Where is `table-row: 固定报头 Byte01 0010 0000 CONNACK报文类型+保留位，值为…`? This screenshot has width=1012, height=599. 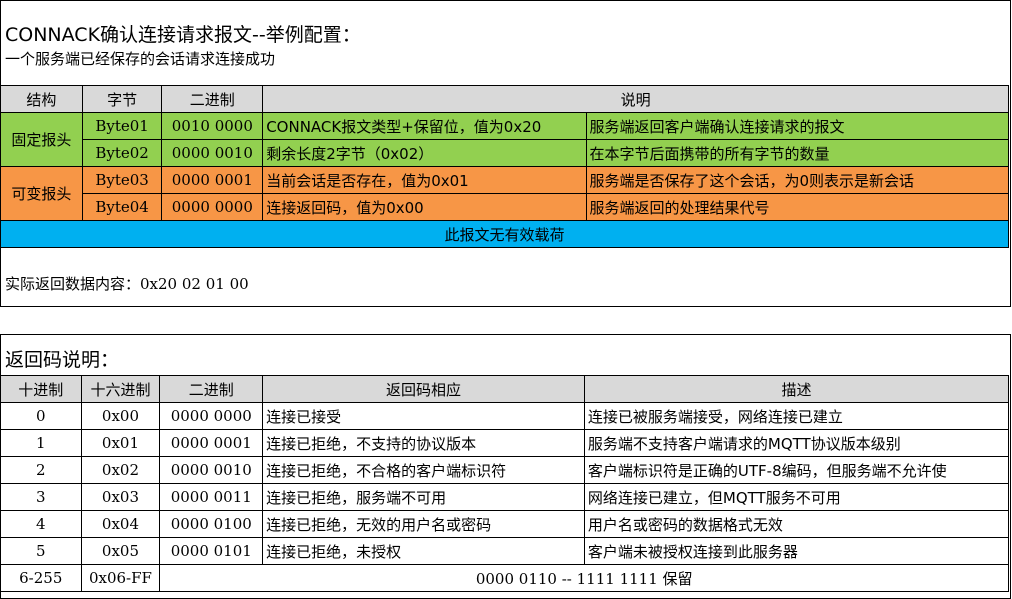
table-row: 固定报头 Byte01 0010 0000 CONNACK报文类型+保留位，值为… is located at coordinates (504, 139).